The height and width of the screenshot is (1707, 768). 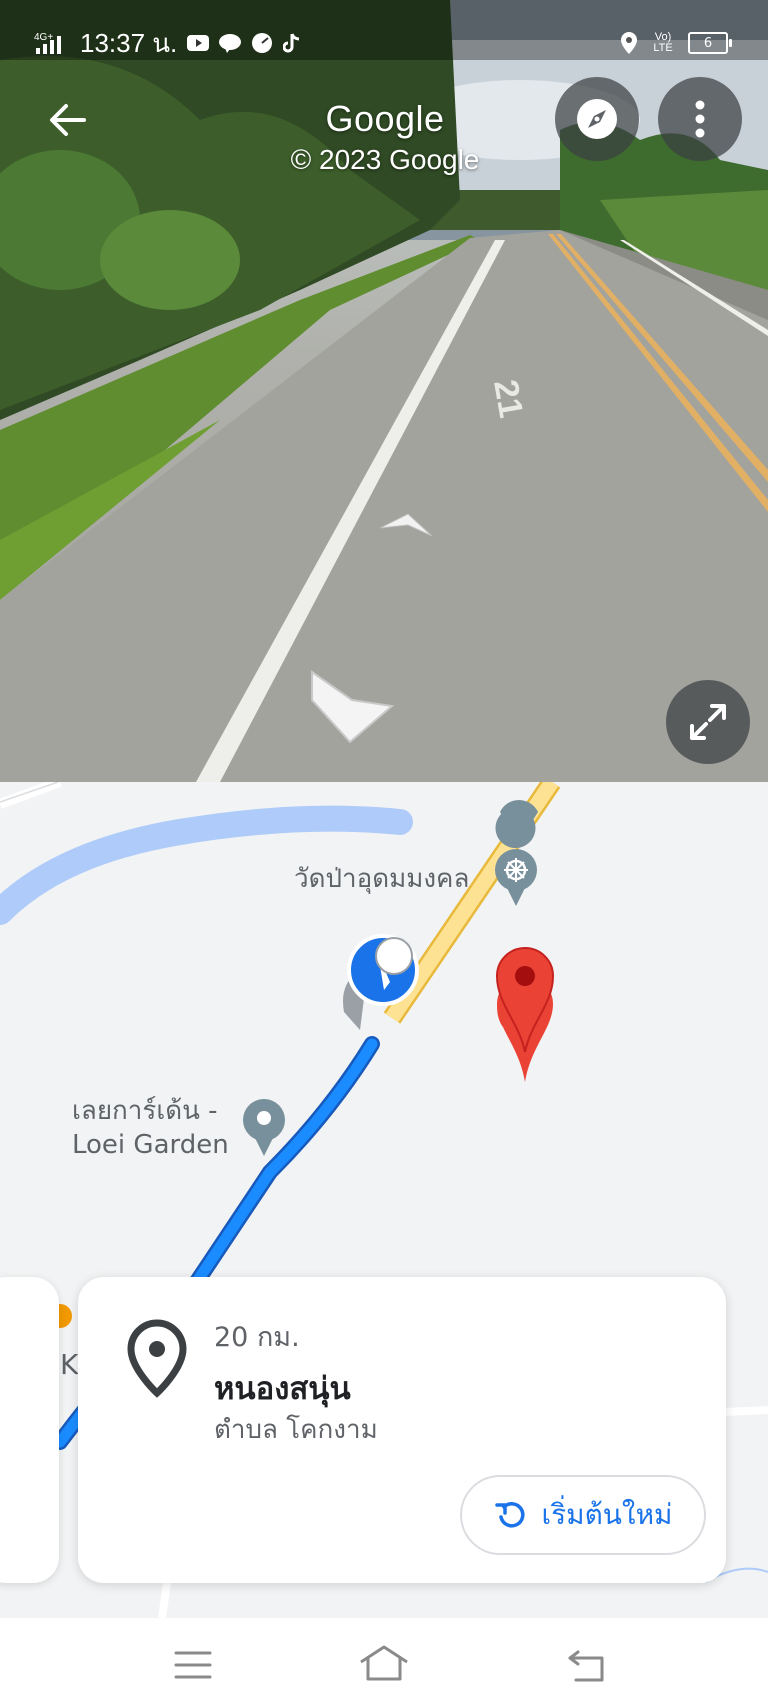 I want to click on back-nav-icon, so click(x=586, y=1668).